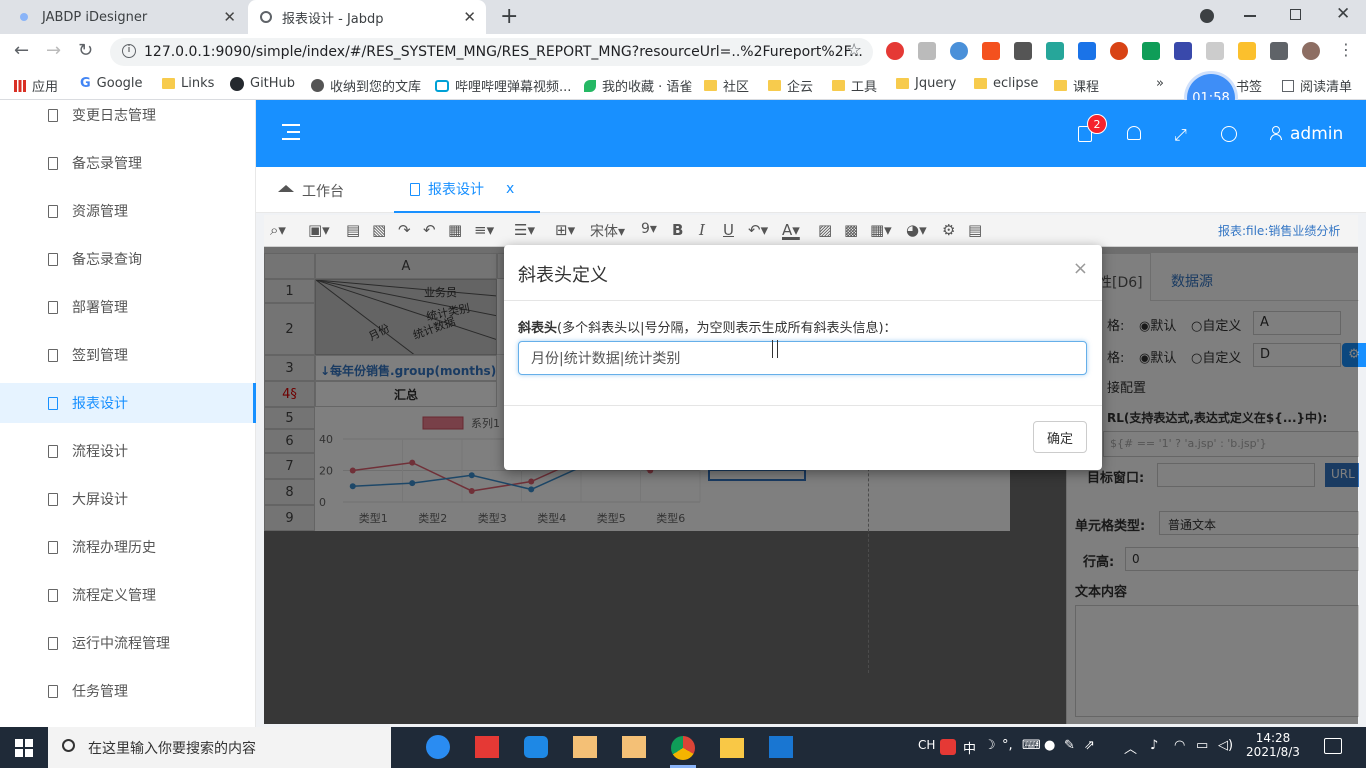  I want to click on italic-icon: I, so click(702, 230).